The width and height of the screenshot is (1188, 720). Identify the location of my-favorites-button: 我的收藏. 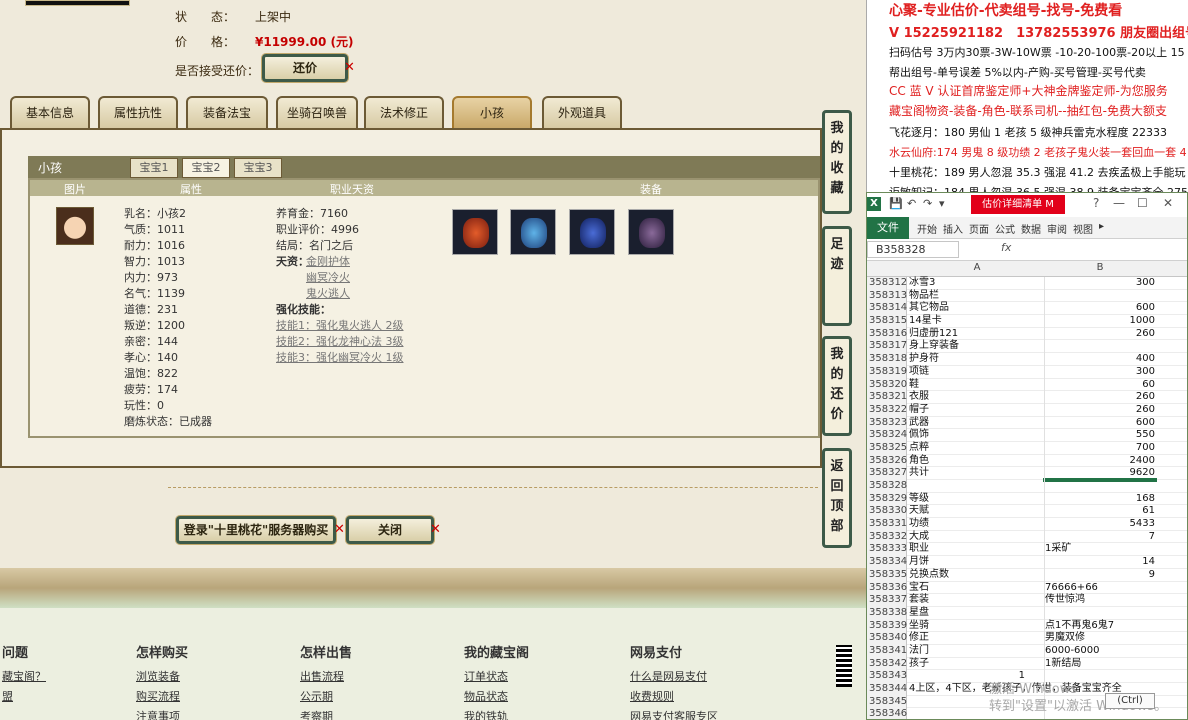
(837, 162).